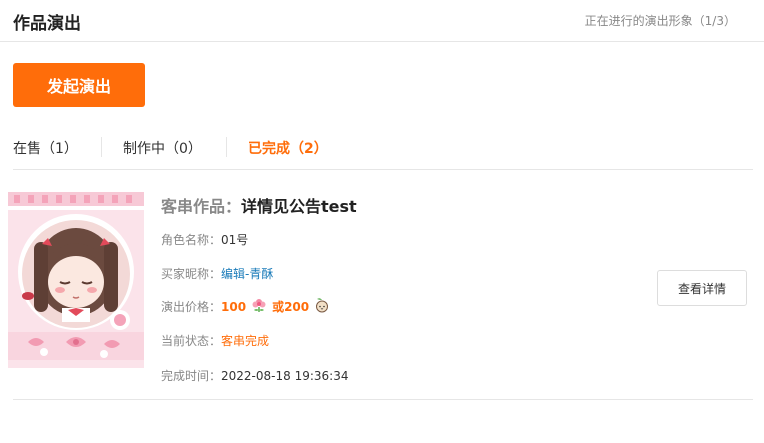 This screenshot has height=443, width=764. Describe the element at coordinates (191, 341) in the screenshot. I see `status-label: 当前状态：` at that location.